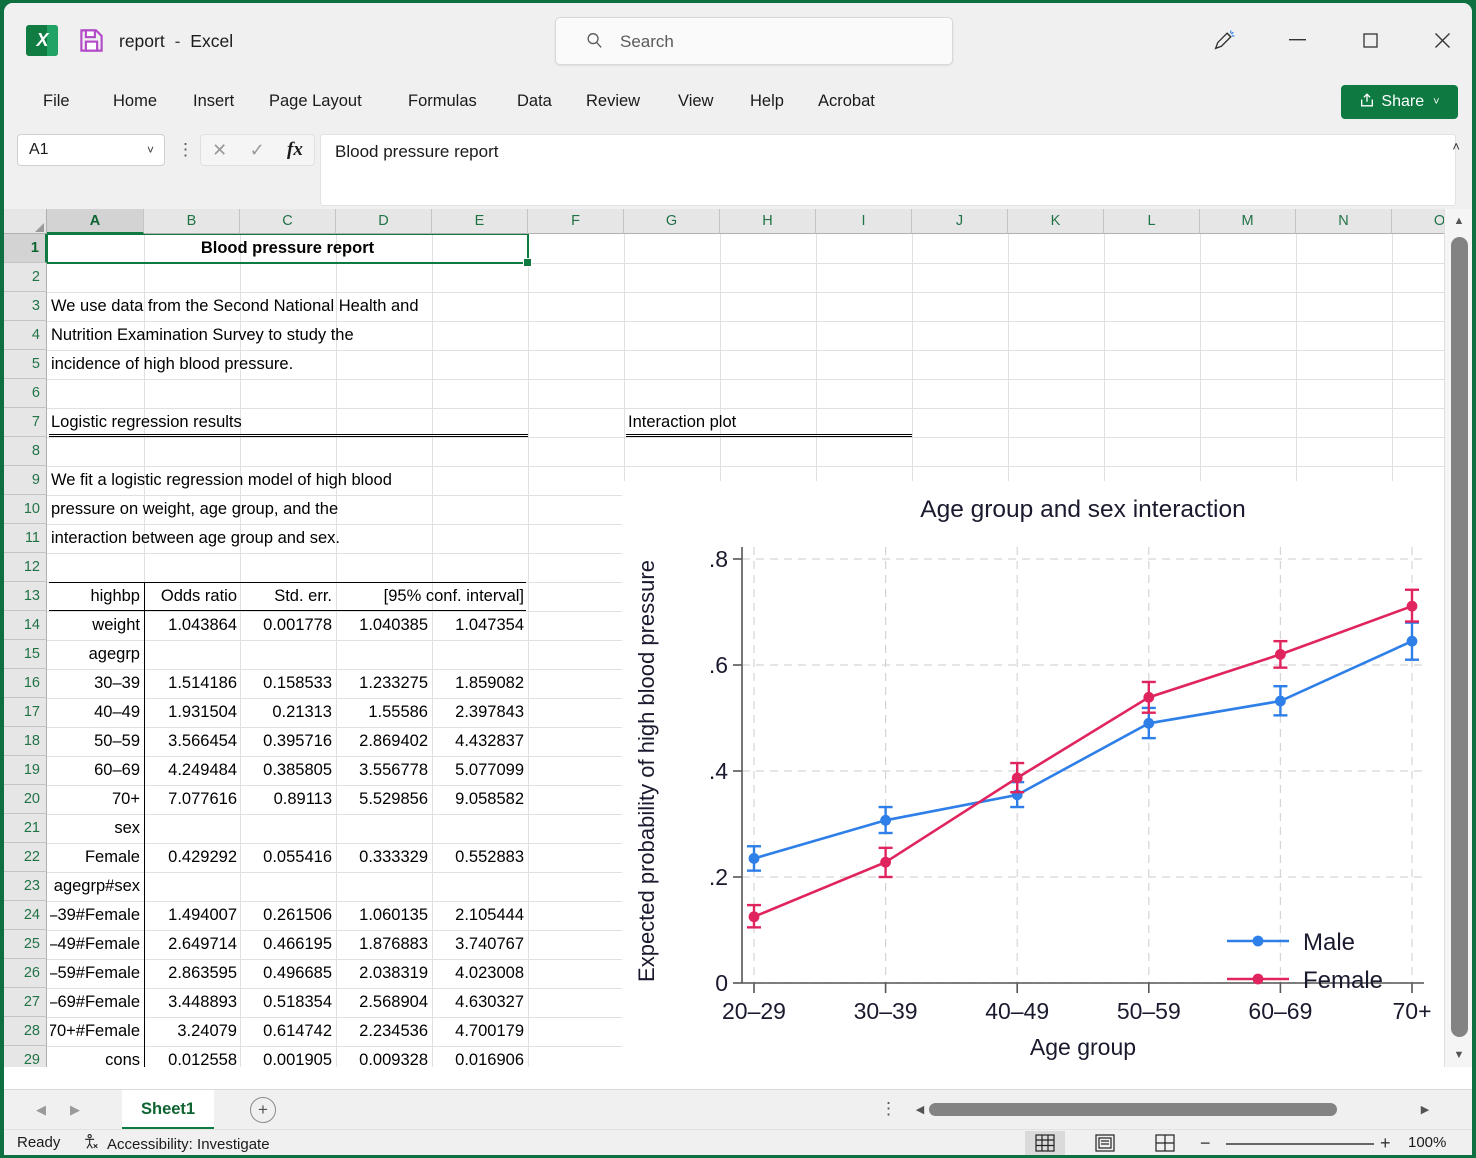  Describe the element at coordinates (95, 1002) in the screenshot. I see `cell: 60–69#Female` at that location.